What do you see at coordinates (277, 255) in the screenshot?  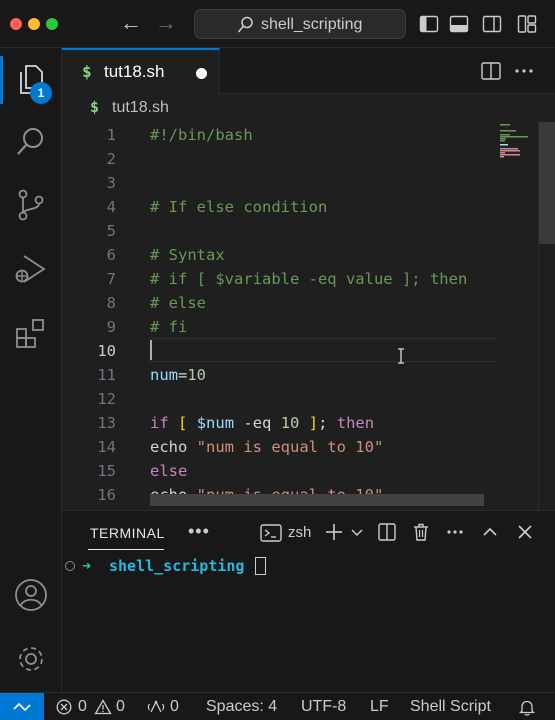 I see `code-line: 6 # Syntax` at bounding box center [277, 255].